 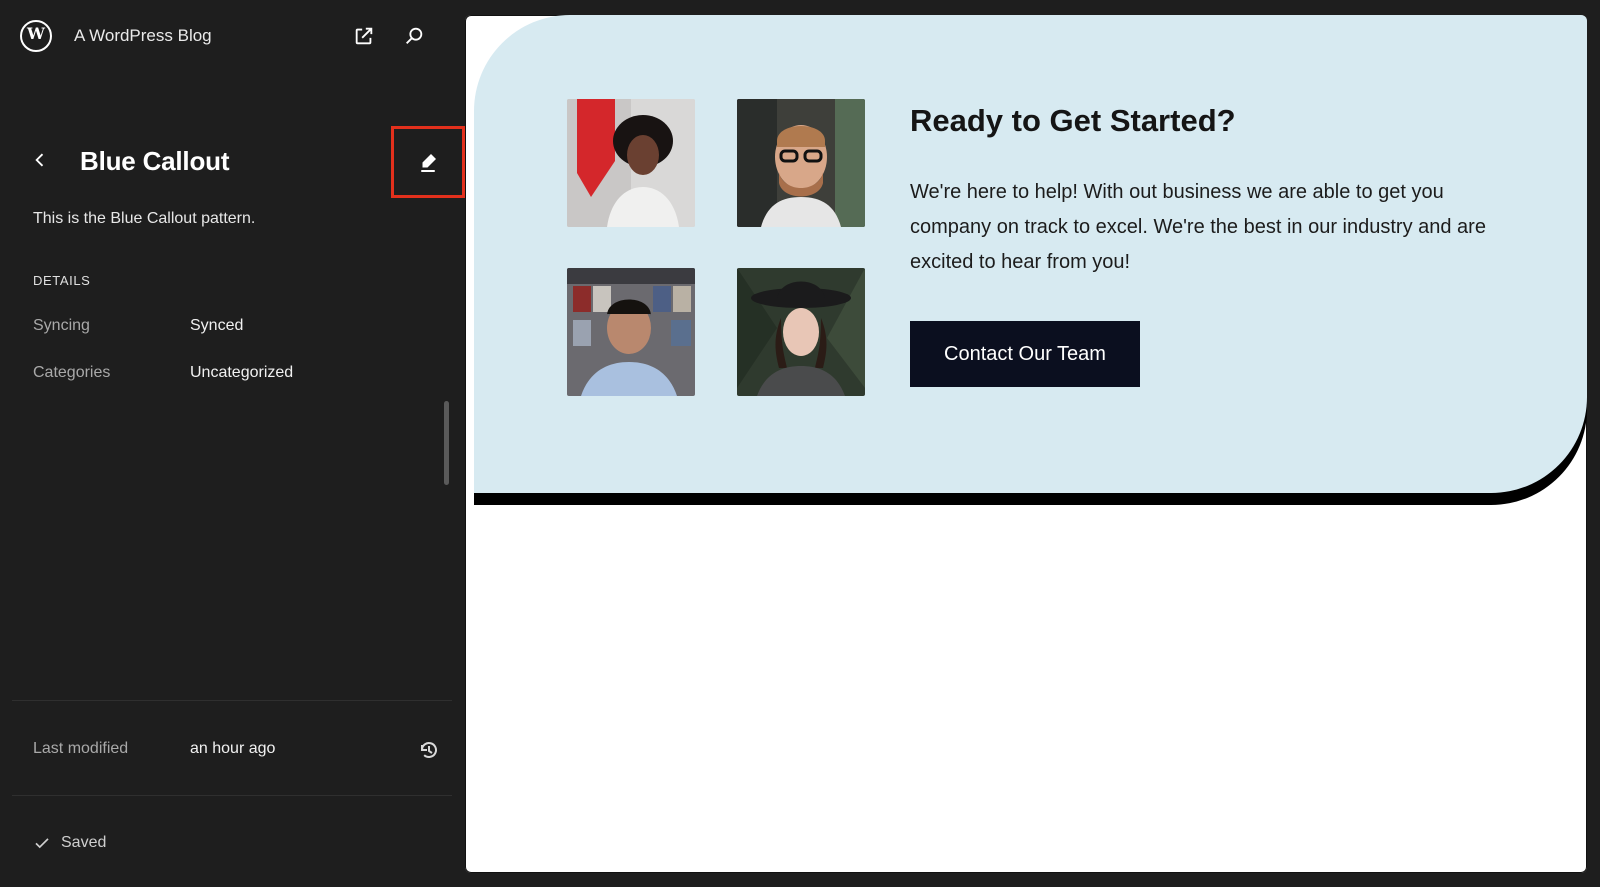 I want to click on saved-label: Saved, so click(x=84, y=842).